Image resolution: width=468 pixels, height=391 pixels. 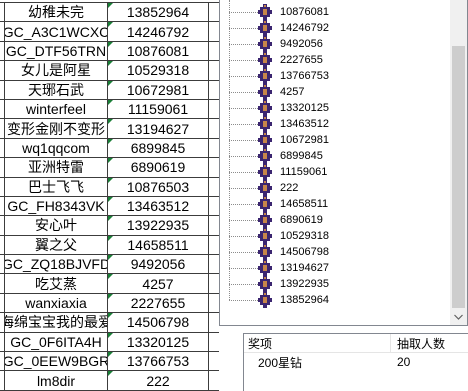 I want to click on cell-text: GC_FH8343VK, so click(x=56, y=206).